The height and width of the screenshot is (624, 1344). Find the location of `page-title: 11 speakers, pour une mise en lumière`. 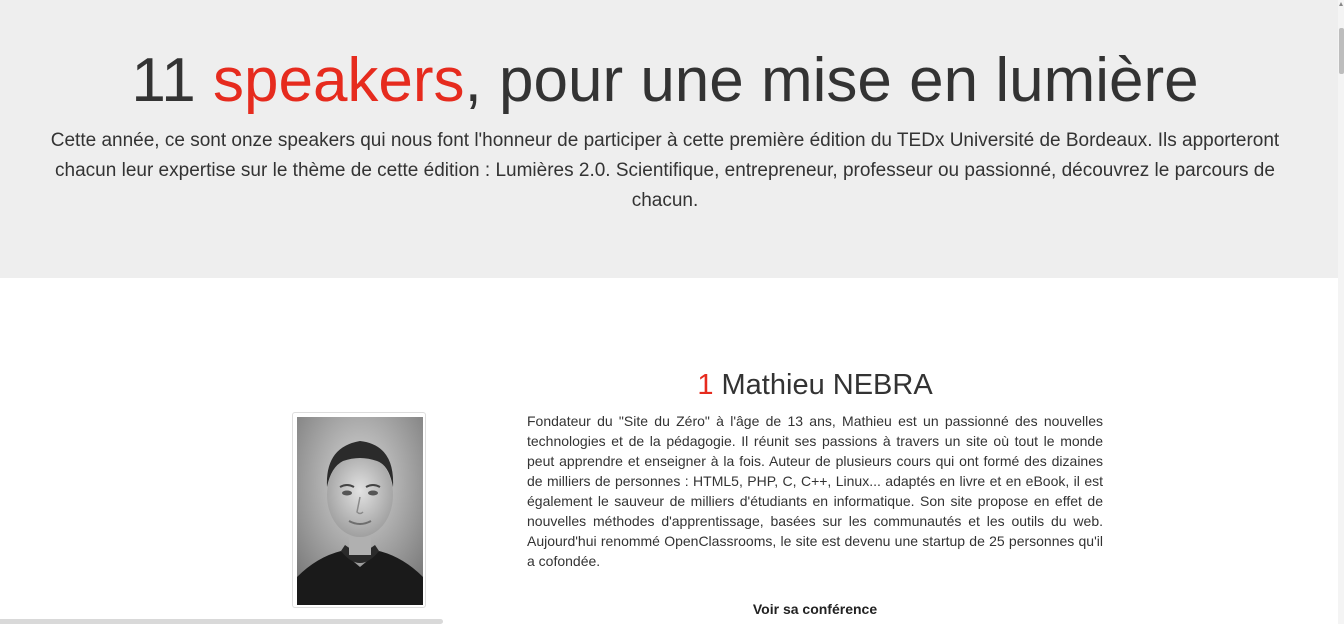

page-title: 11 speakers, pour une mise en lumière is located at coordinates (665, 81).